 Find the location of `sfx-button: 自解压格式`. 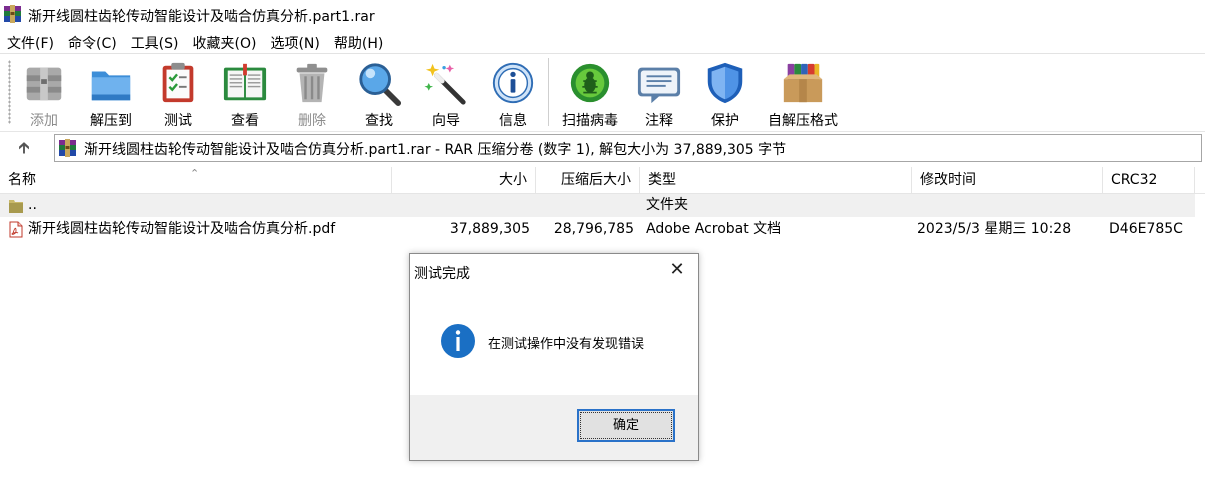

sfx-button: 自解压格式 is located at coordinates (803, 93).